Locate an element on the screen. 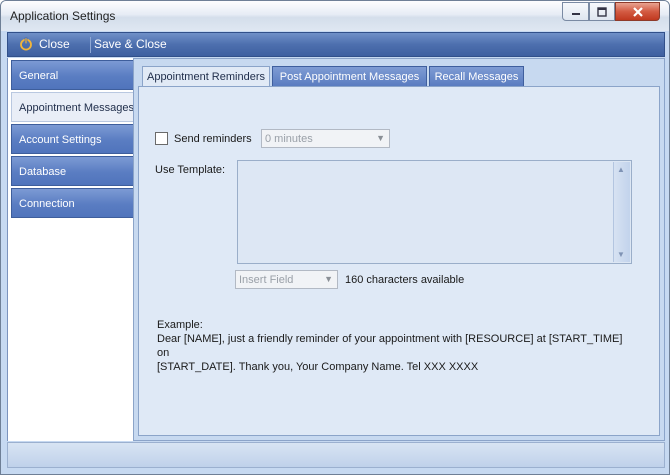 The image size is (670, 475). toolbar-separator is located at coordinates (90, 45).